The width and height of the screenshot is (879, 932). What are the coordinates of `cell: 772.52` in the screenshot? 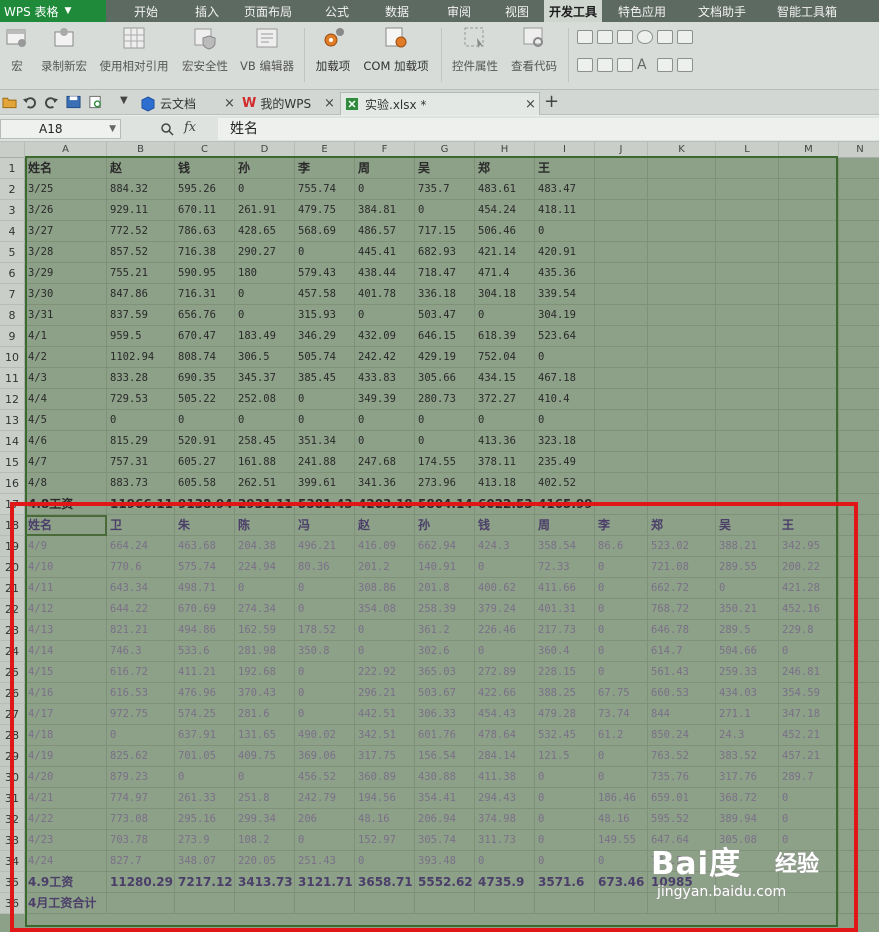 It's located at (141, 231).